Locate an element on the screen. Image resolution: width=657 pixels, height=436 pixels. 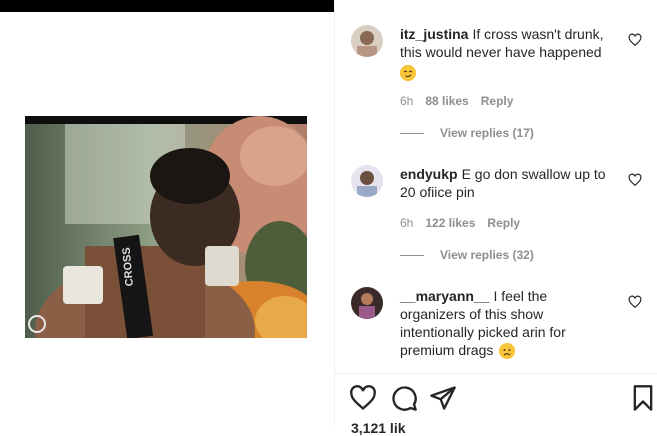
share-paper-plane-icon is located at coordinates (443, 398).